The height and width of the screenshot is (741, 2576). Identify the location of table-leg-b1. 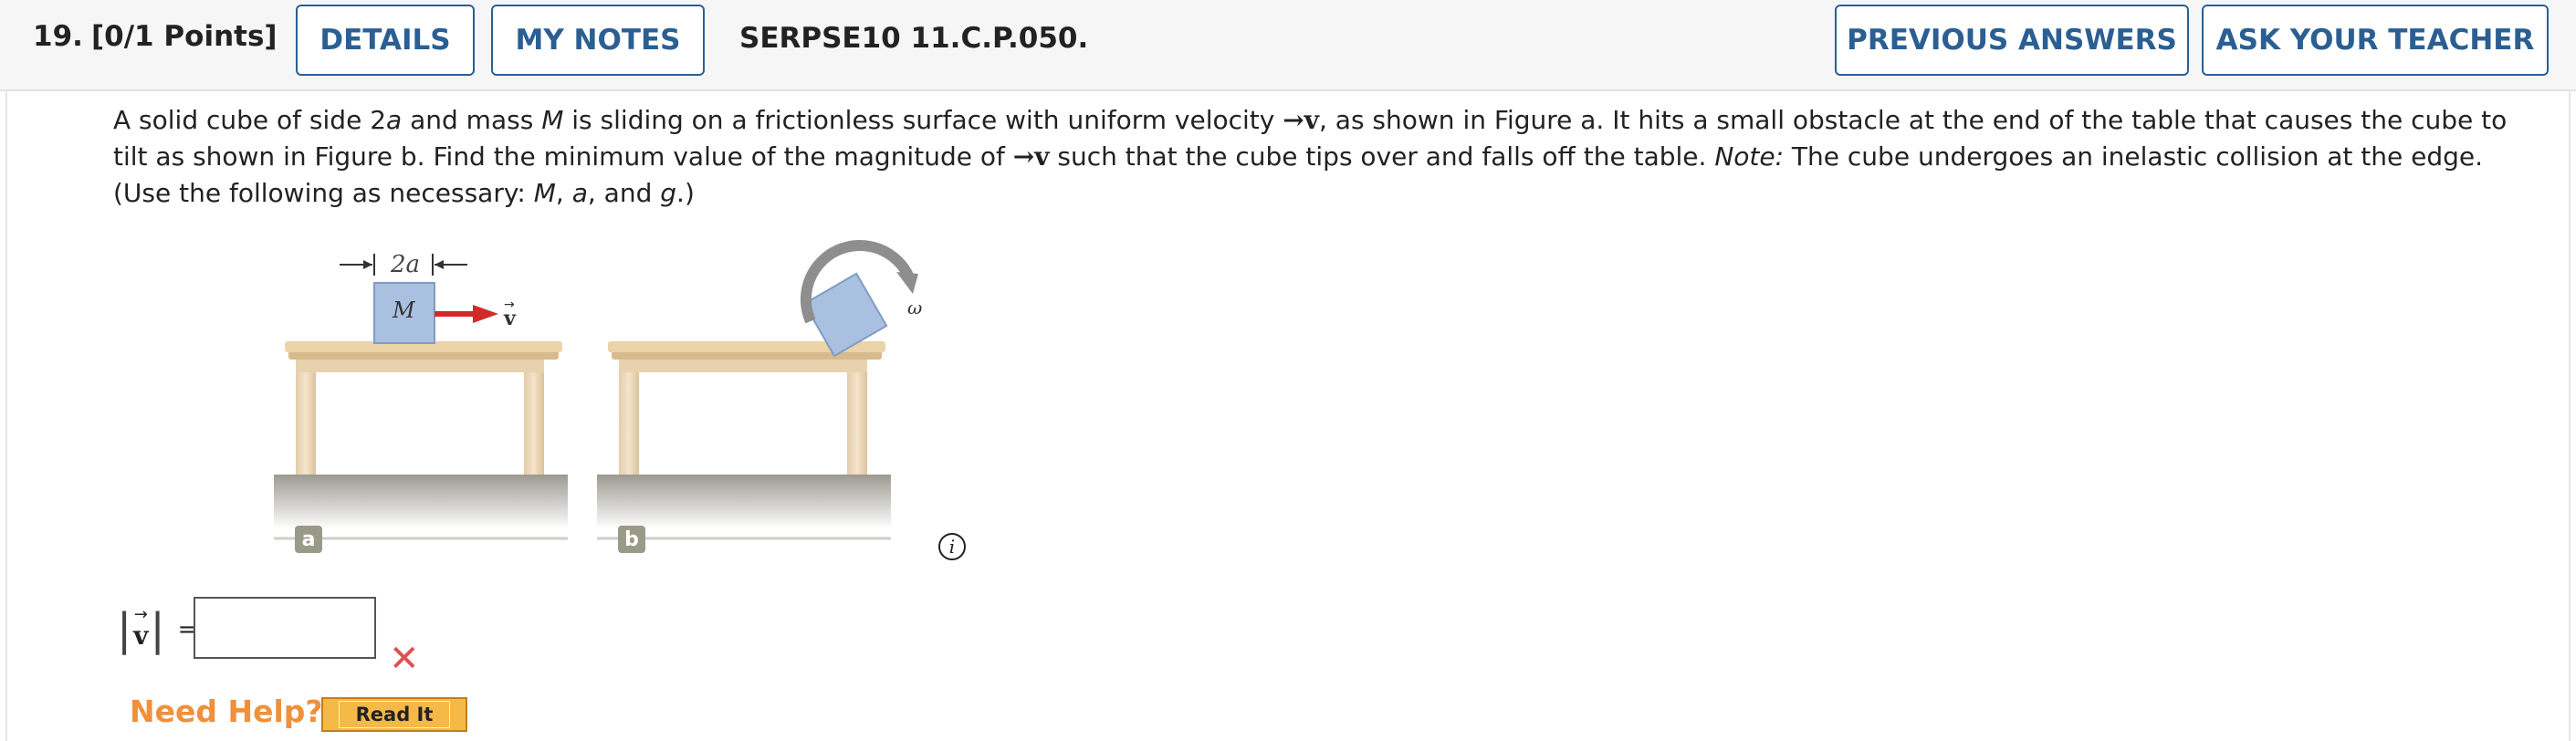
(629, 423).